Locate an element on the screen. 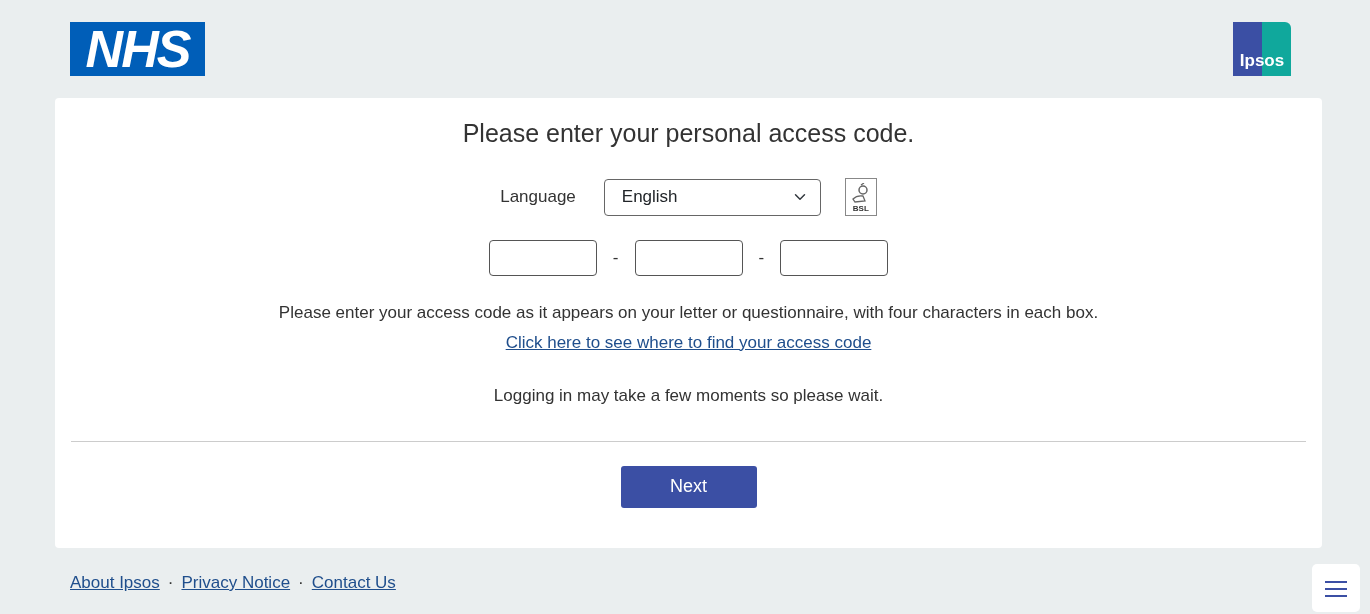  footer-link: Privacy Notice is located at coordinates (236, 583).